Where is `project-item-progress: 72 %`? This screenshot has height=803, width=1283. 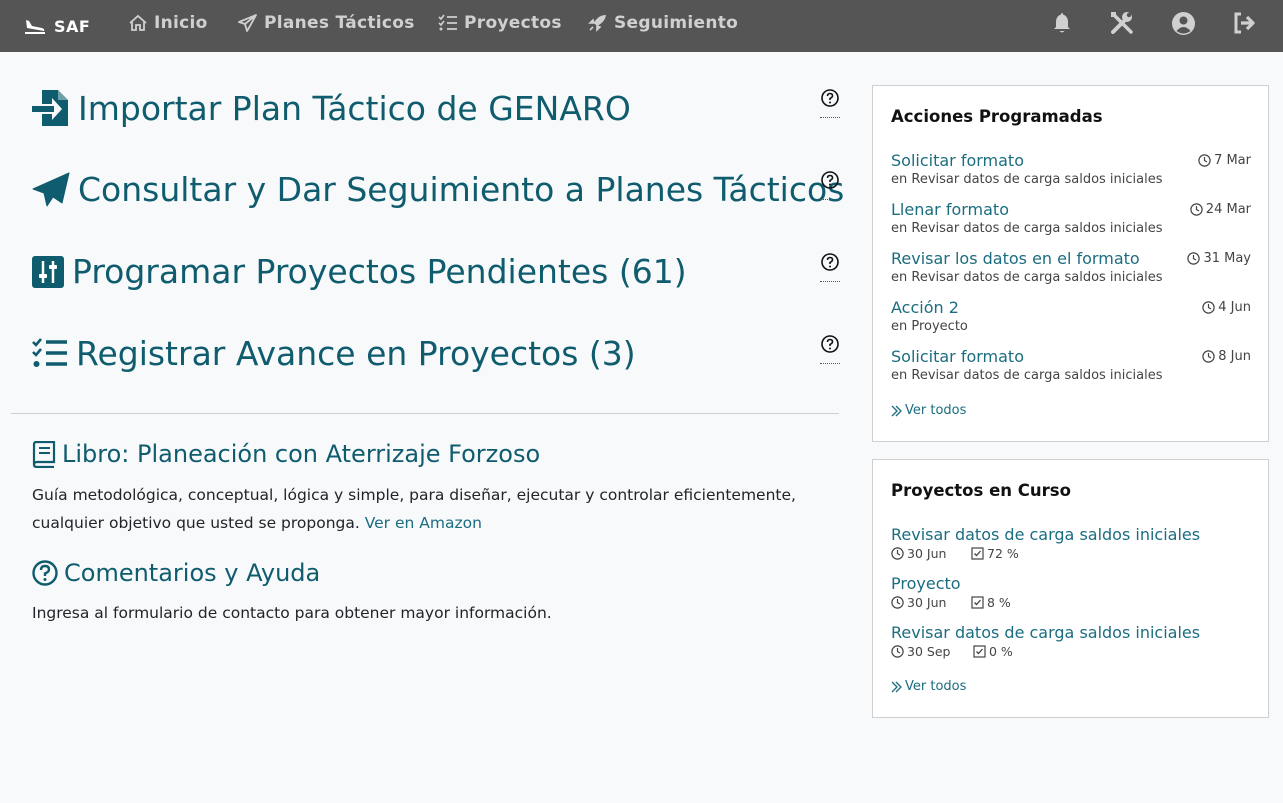
project-item-progress: 72 % is located at coordinates (1003, 553).